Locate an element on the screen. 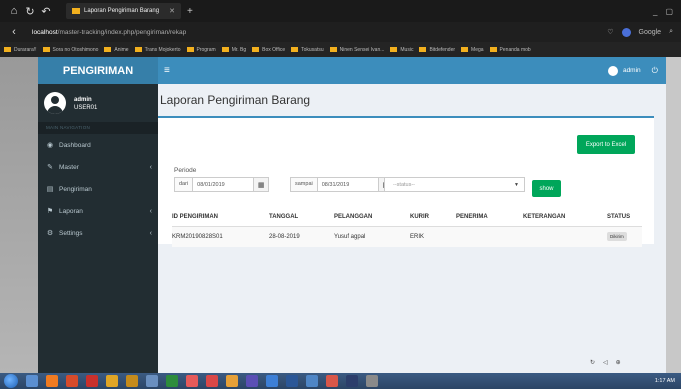 This screenshot has width=681, height=389. brand-logo: PENGIRIMAN is located at coordinates (98, 70).